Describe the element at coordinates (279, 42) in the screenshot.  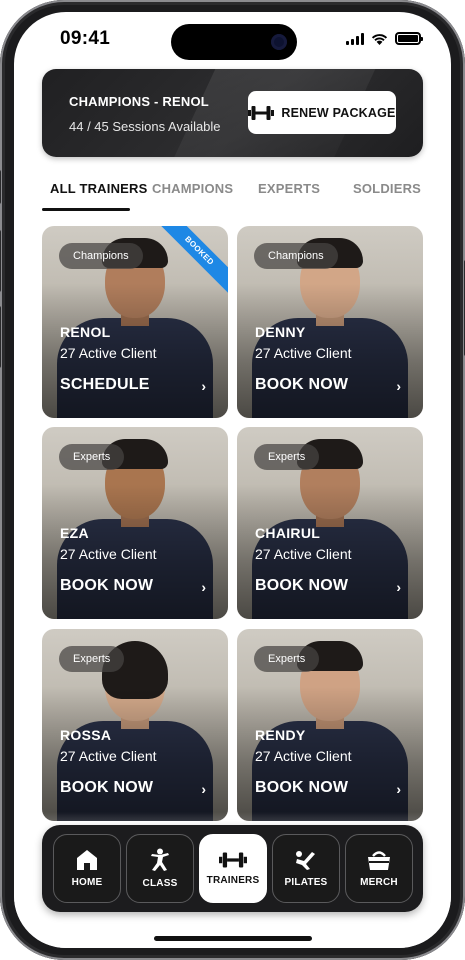
I see `camera-icon` at that location.